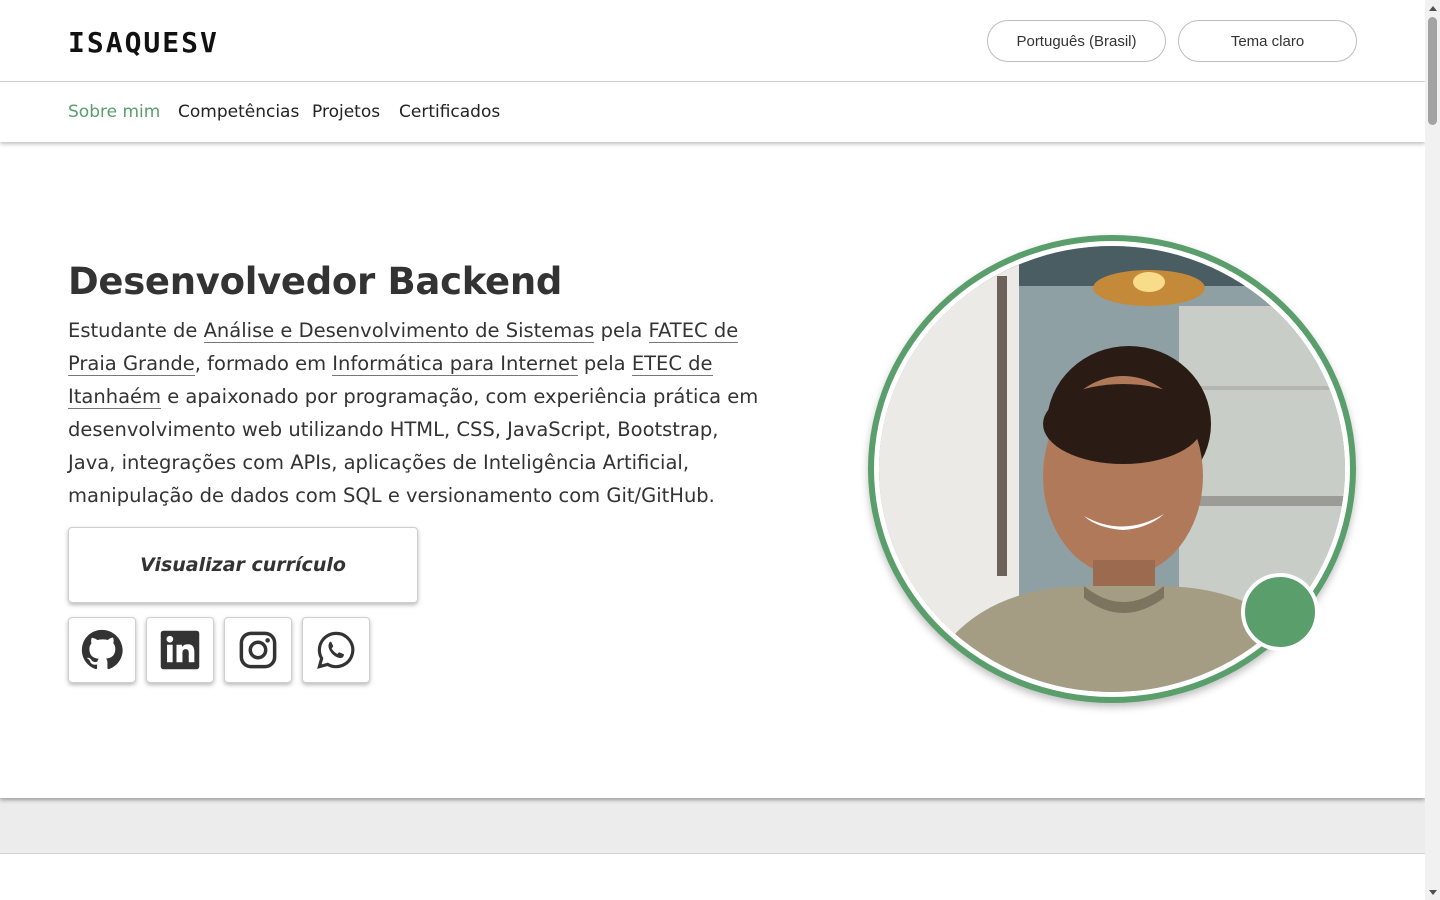 This screenshot has width=1440, height=900. I want to click on section-divider-band, so click(712, 826).